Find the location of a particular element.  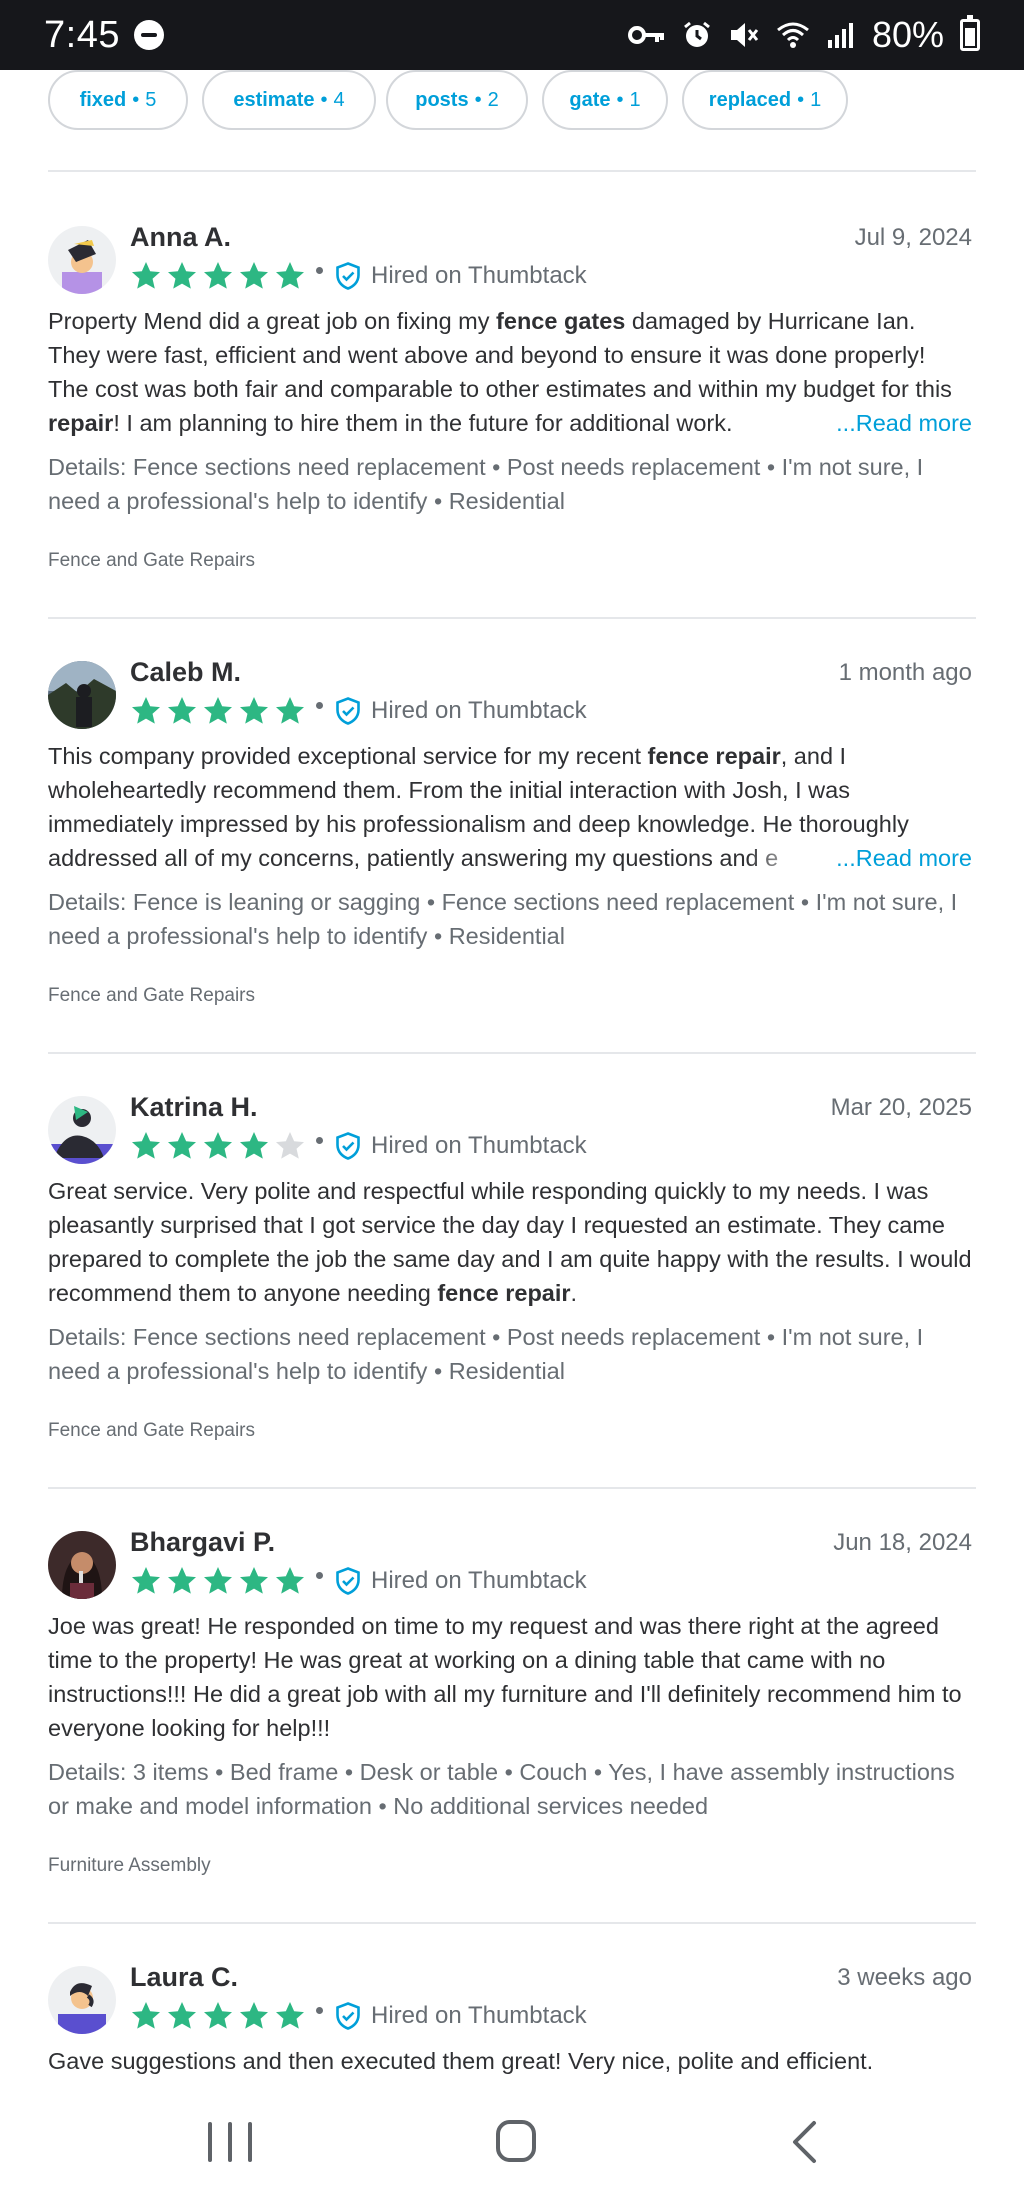

service-category: Furniture Assembly is located at coordinates (129, 1865).